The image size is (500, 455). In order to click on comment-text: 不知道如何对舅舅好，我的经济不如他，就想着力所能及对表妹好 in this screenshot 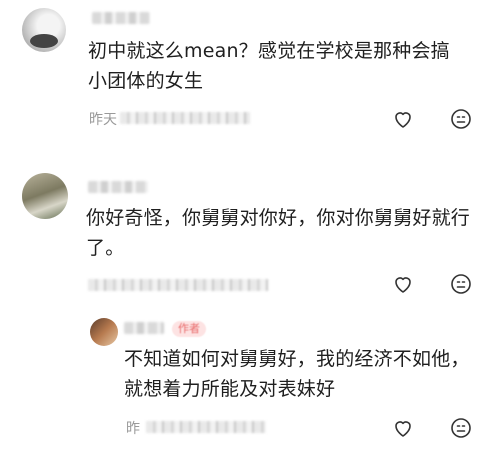, I will do `click(297, 374)`.